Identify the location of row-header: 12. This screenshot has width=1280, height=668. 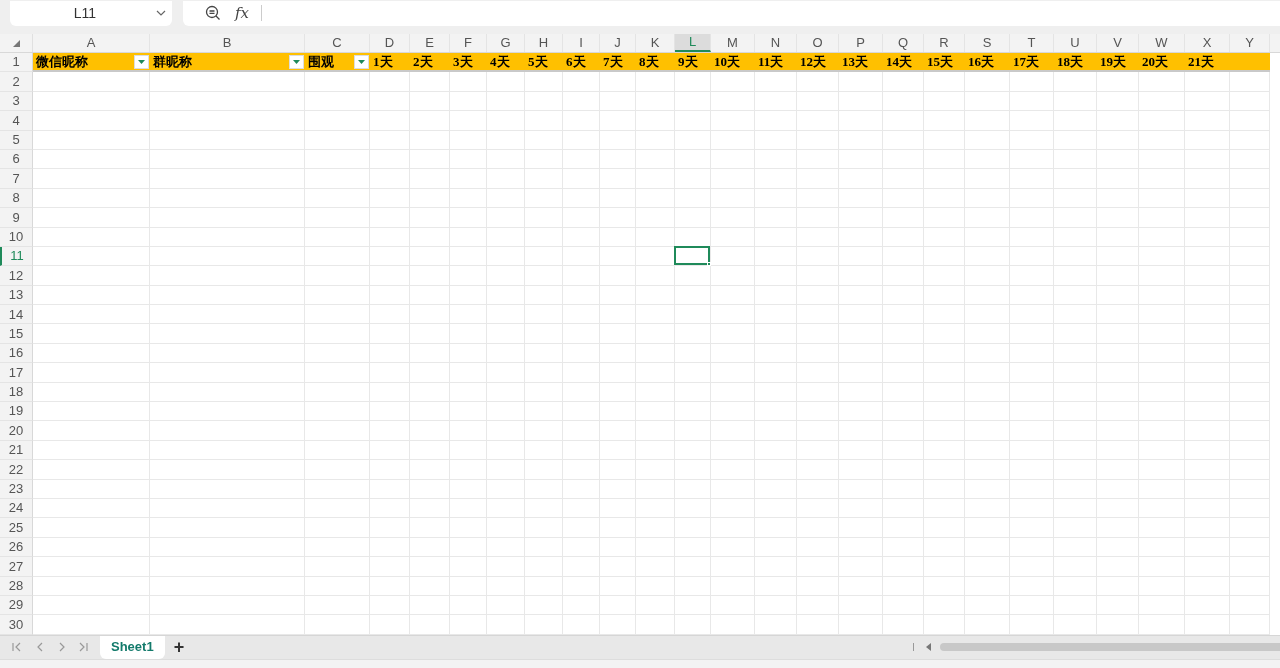
(16, 276).